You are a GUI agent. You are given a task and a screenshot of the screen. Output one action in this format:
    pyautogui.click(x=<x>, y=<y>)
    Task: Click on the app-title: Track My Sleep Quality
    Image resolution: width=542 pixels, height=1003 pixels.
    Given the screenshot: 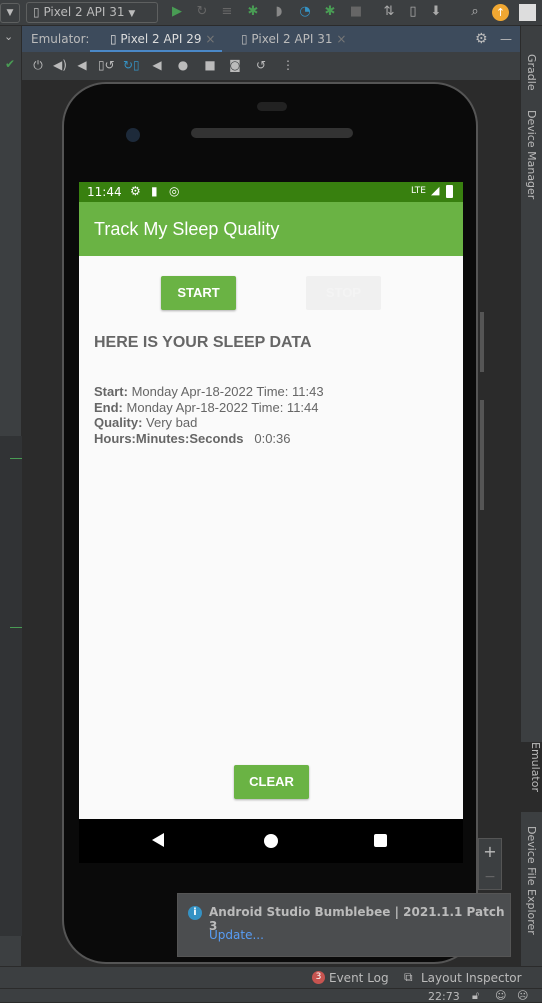 What is the action you would take?
    pyautogui.click(x=187, y=229)
    